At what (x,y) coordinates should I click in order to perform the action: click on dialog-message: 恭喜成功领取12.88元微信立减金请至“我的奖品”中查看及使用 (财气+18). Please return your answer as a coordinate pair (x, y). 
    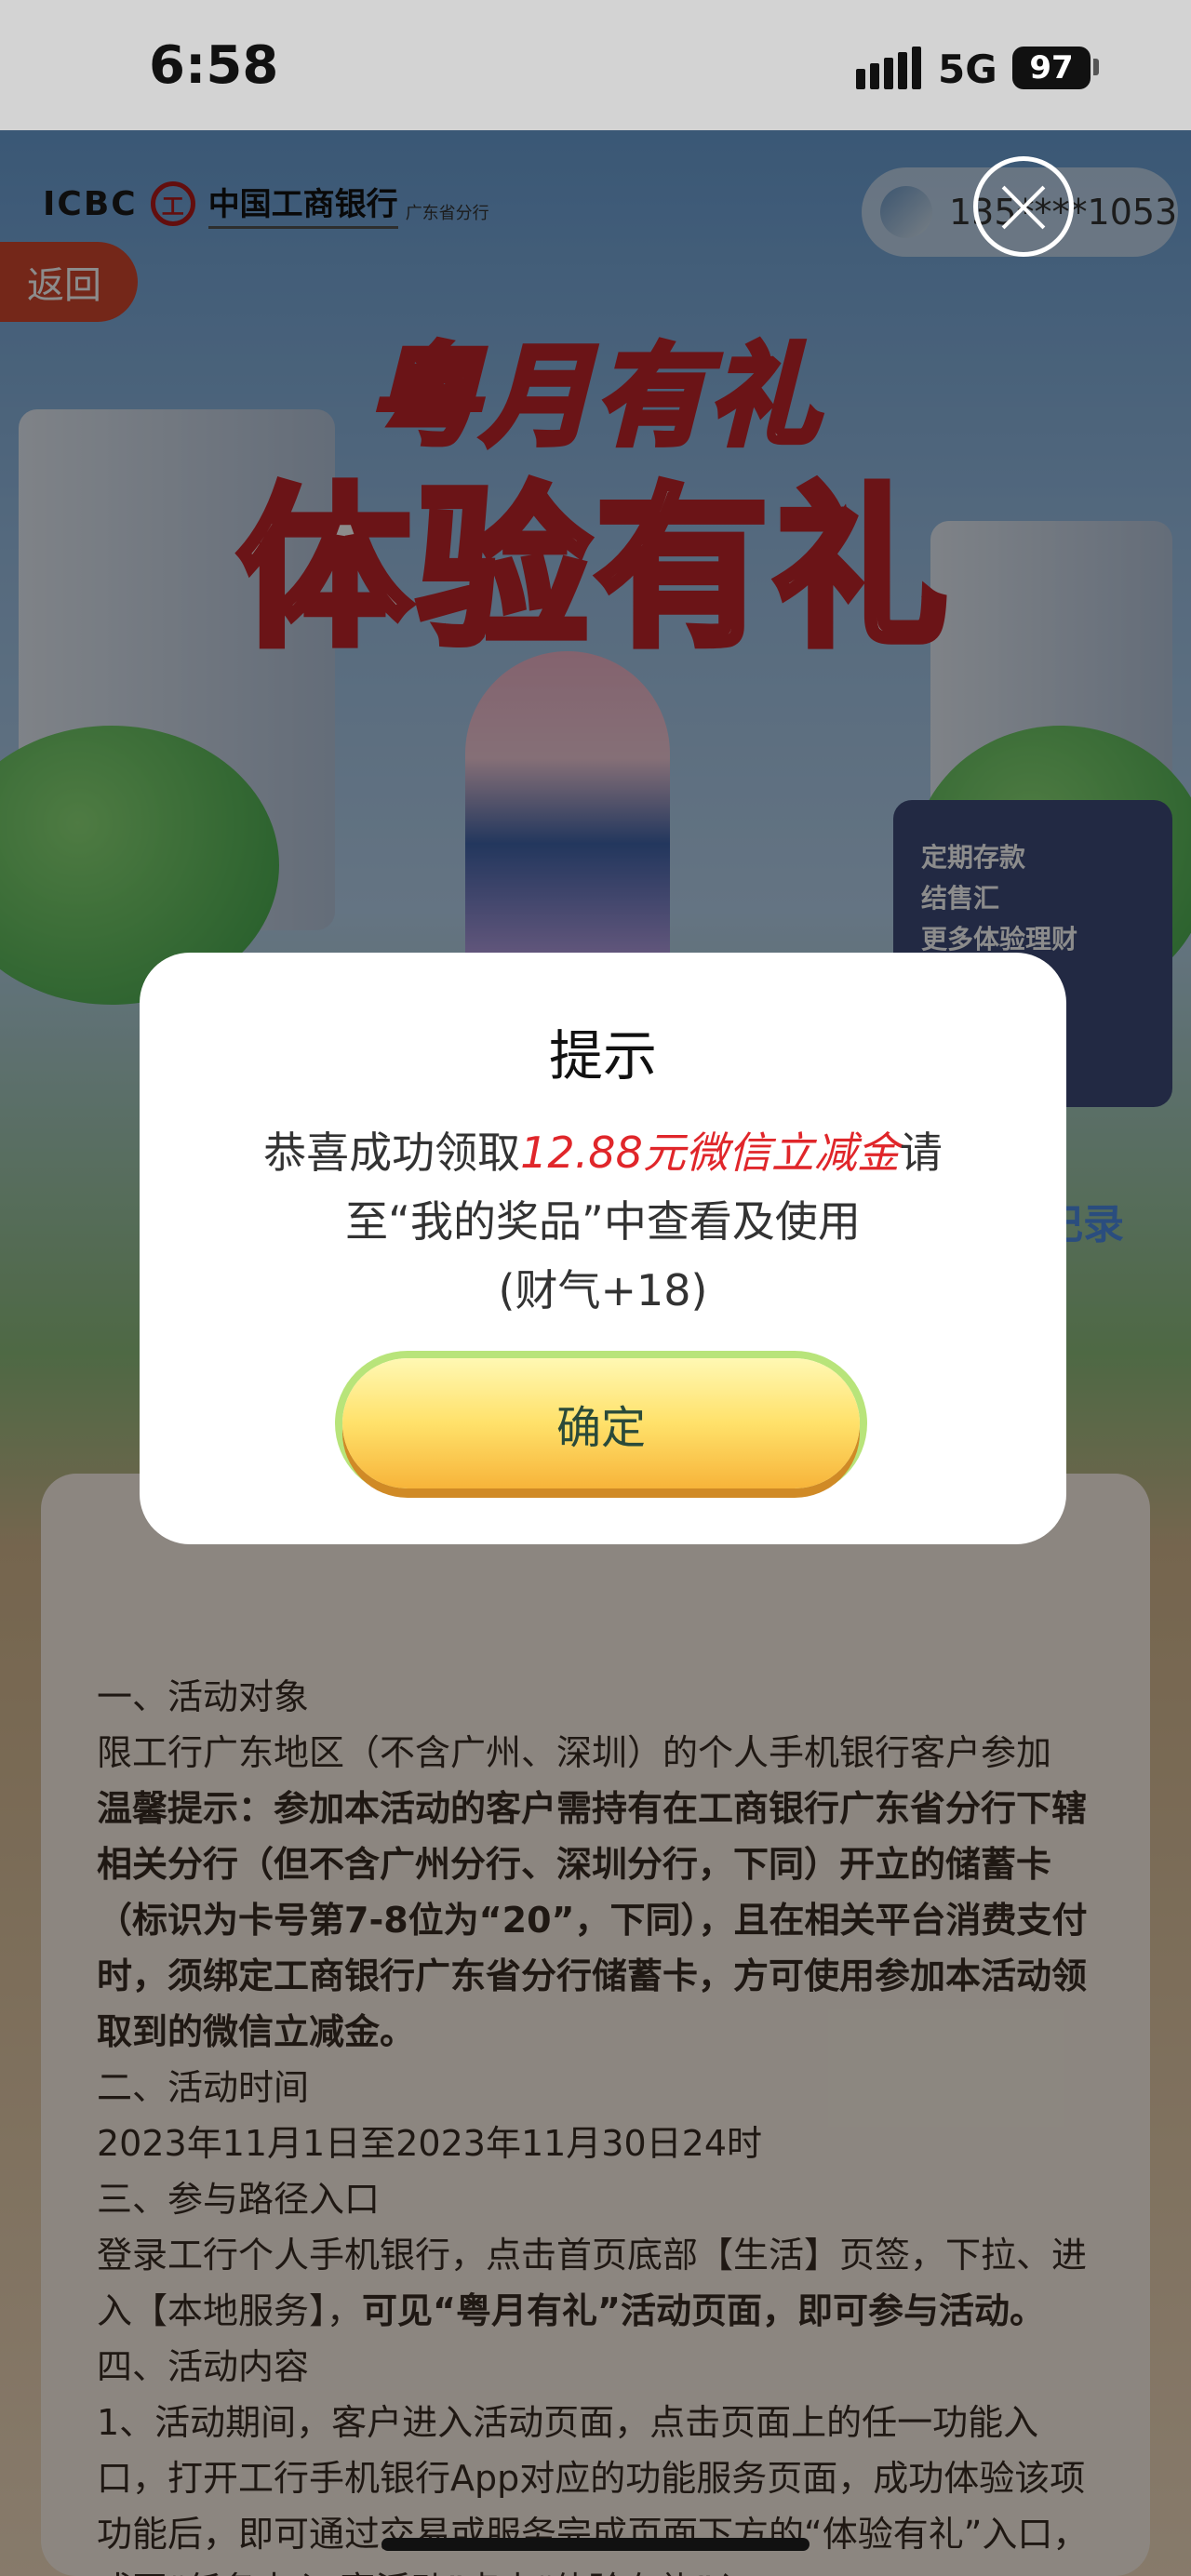
    Looking at the image, I should click on (603, 1221).